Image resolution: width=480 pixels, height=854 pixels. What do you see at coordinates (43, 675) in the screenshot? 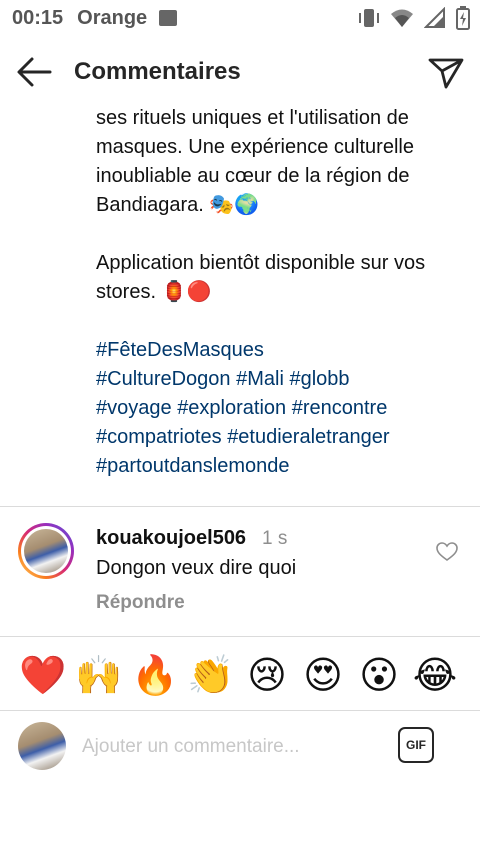
I see `emoji-heart-button: ❤️` at bounding box center [43, 675].